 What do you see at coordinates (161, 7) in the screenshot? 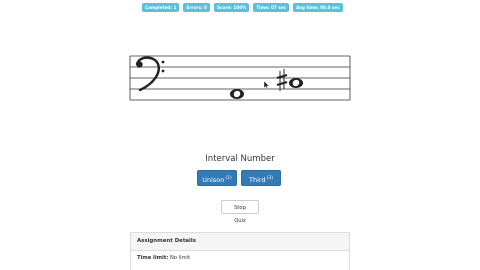
I see `completed-badge: Completed: 1` at bounding box center [161, 7].